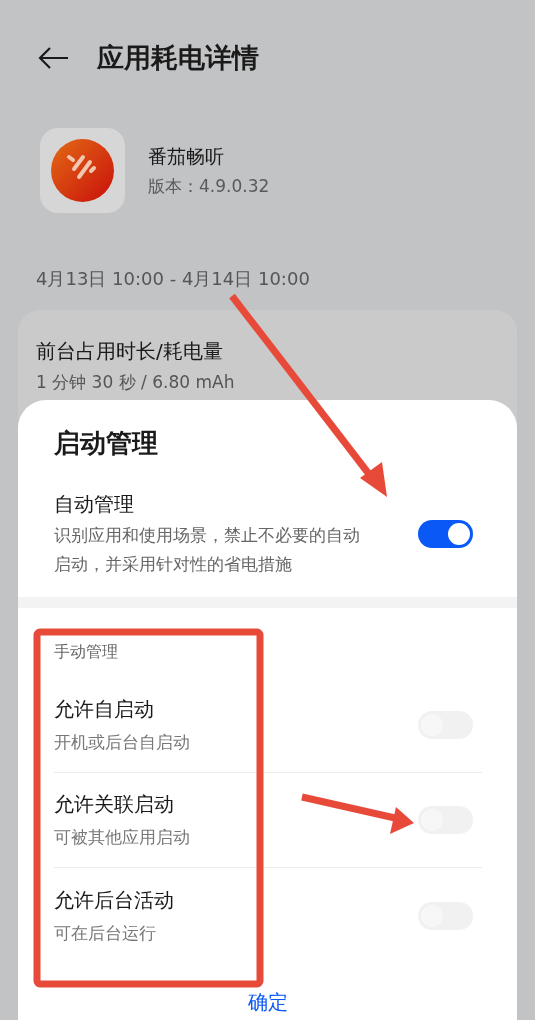 This screenshot has height=1020, width=535. Describe the element at coordinates (445, 534) in the screenshot. I see `toggle-switch` at that location.